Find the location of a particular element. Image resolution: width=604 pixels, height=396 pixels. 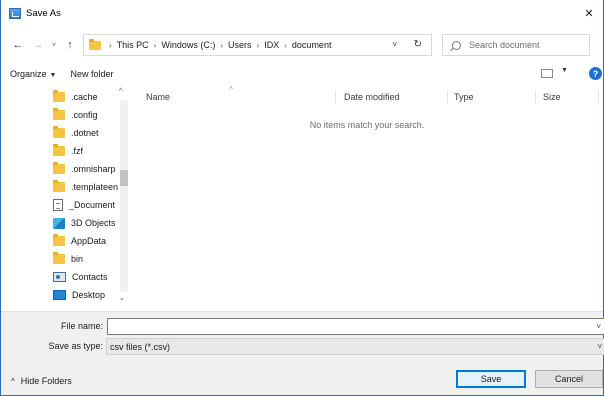

nav-item-label: .templateengine is located at coordinates (94, 187).